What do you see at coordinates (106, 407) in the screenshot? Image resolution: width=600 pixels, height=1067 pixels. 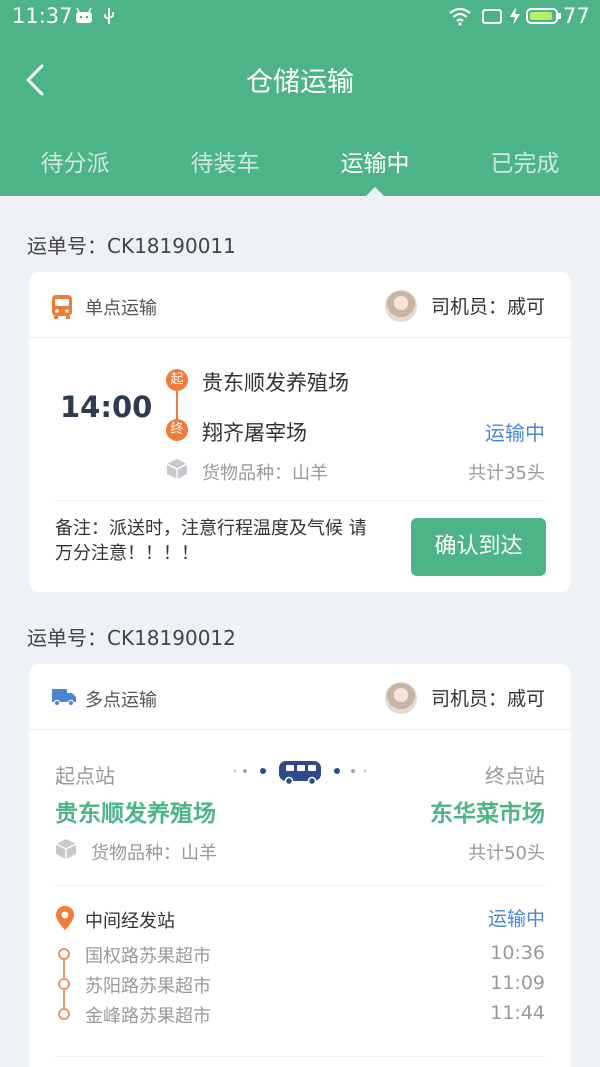 I see `departure-time: 14:00` at bounding box center [106, 407].